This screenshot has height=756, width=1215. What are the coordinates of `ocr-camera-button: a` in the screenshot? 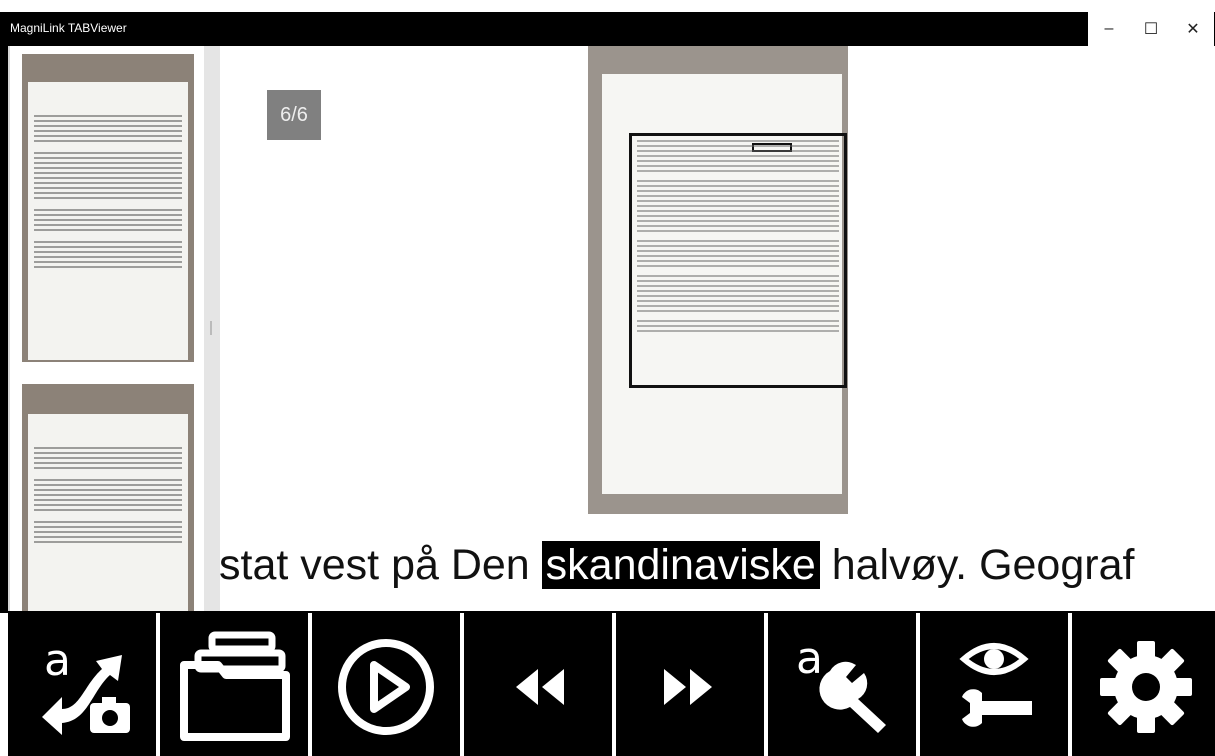 It's located at (82, 684).